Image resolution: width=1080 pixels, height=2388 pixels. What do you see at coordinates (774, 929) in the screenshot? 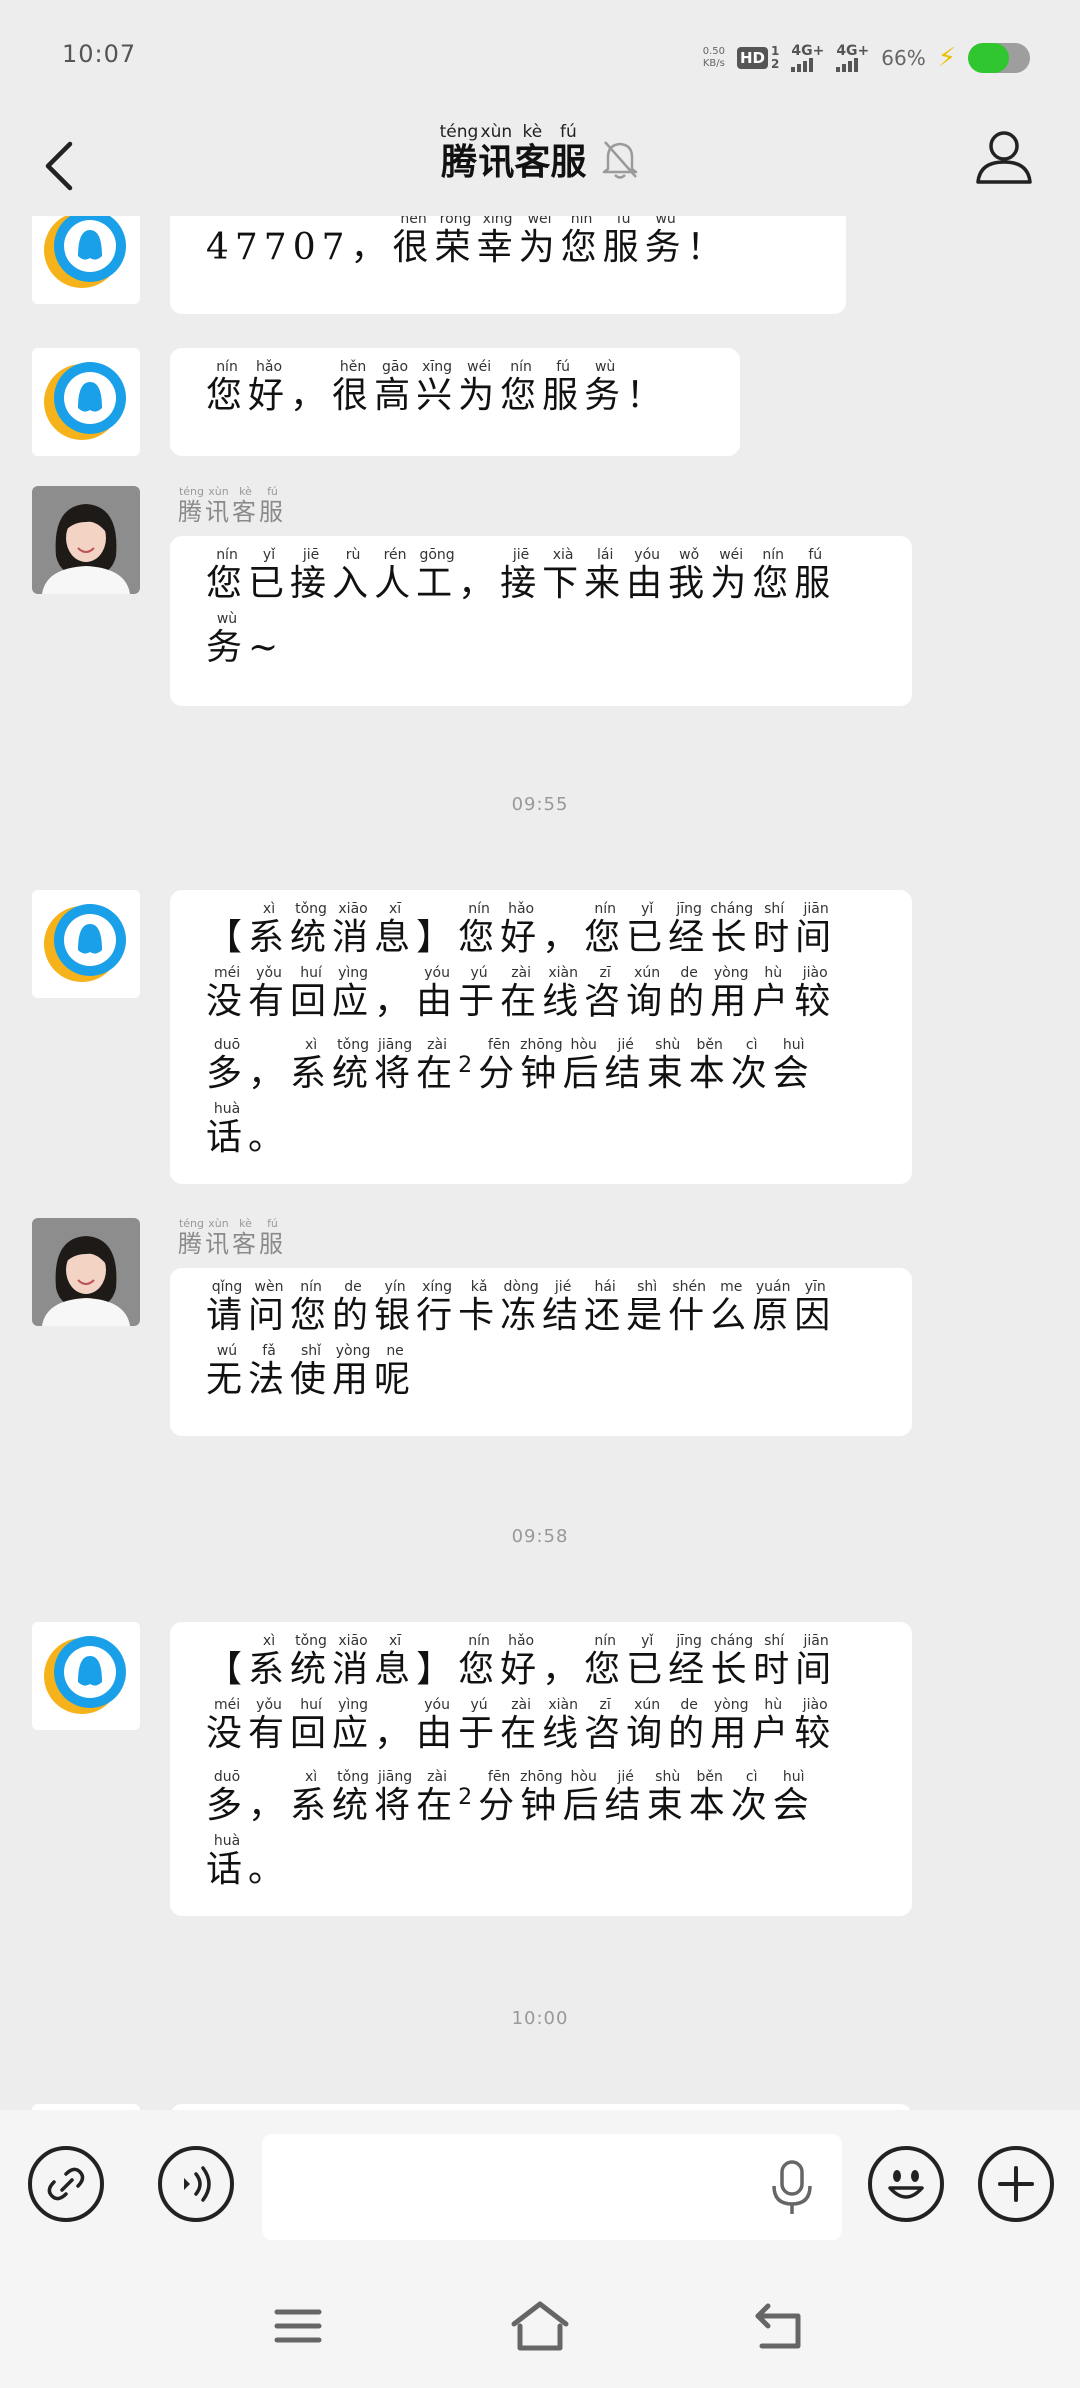
I see `ruby-char: 时shí` at bounding box center [774, 929].